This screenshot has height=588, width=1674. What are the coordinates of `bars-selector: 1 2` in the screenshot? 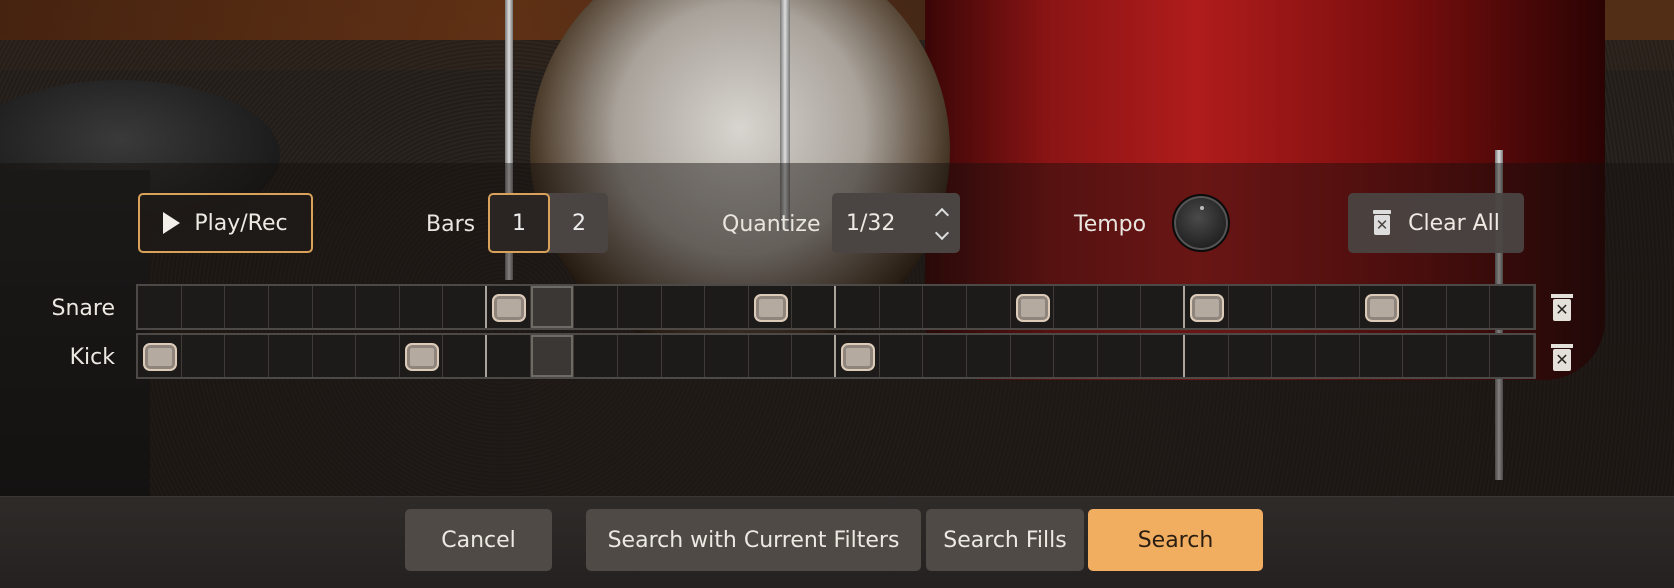 It's located at (548, 223).